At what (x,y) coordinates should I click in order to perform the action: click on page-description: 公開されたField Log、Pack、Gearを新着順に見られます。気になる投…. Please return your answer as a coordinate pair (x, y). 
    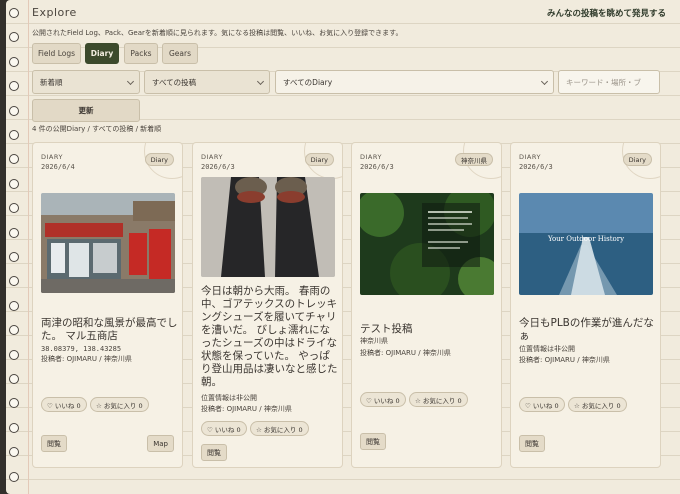
    Looking at the image, I should click on (217, 33).